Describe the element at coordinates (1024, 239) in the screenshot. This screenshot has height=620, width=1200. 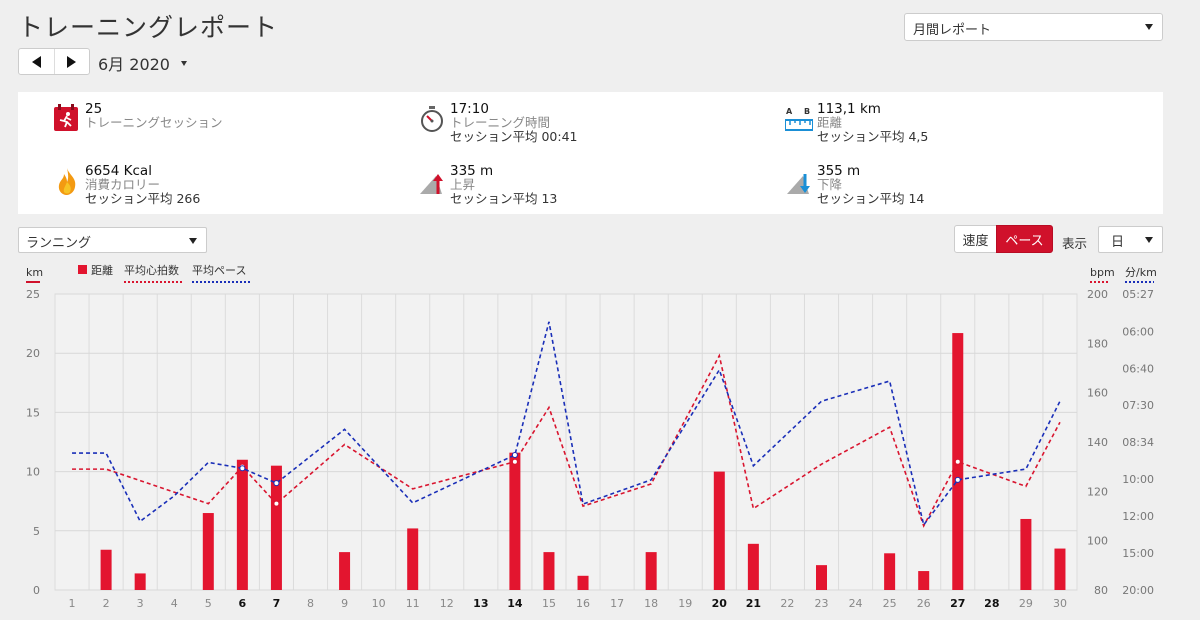
I see `pace-toggle: ペース` at that location.